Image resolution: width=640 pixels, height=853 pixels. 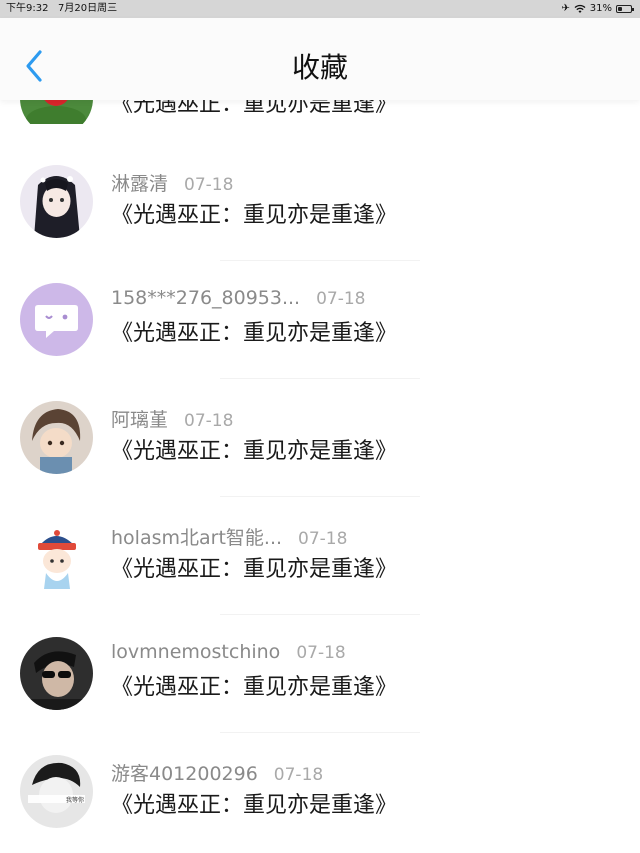 I want to click on status-bar: 下午9:32 7月20日周三 ✈ 31%, so click(x=320, y=9).